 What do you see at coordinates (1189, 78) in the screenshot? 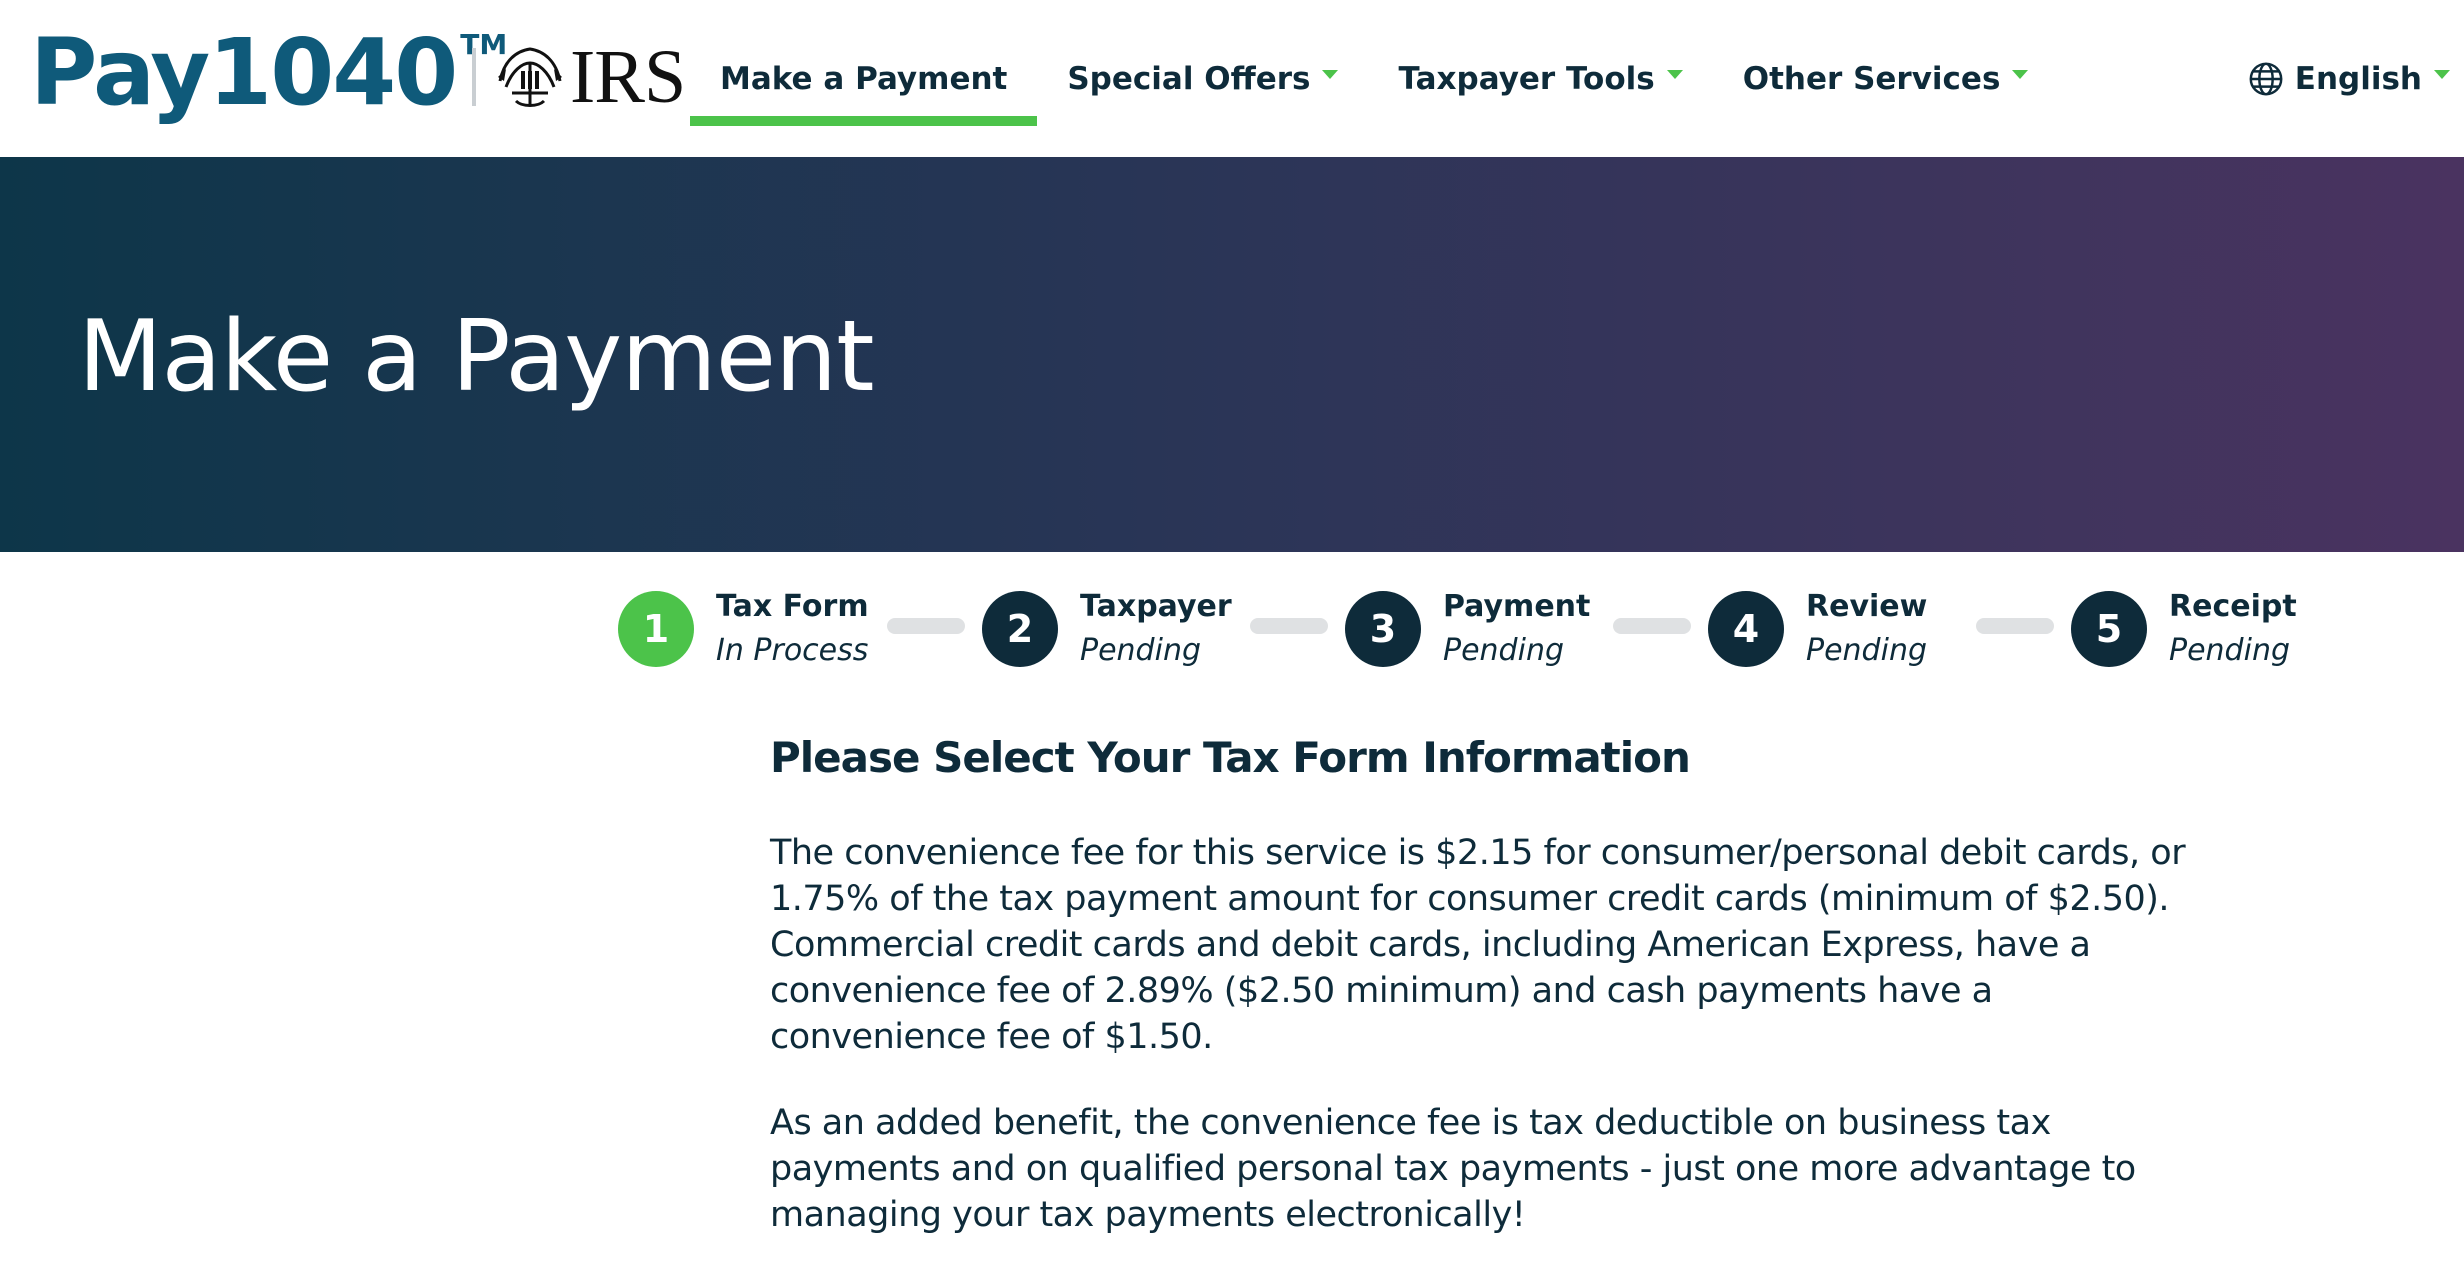
I see `nav-label: Special Offers` at bounding box center [1189, 78].